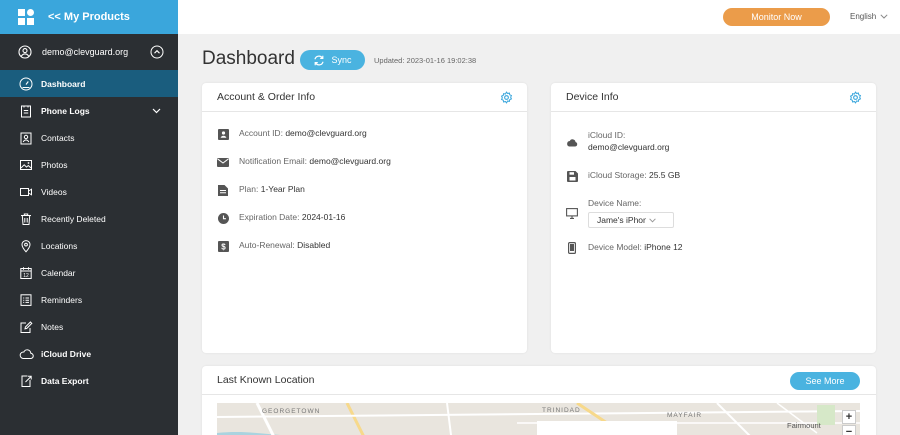 The image size is (900, 435). What do you see at coordinates (54, 164) in the screenshot?
I see `sidebar-item-label: Photos` at bounding box center [54, 164].